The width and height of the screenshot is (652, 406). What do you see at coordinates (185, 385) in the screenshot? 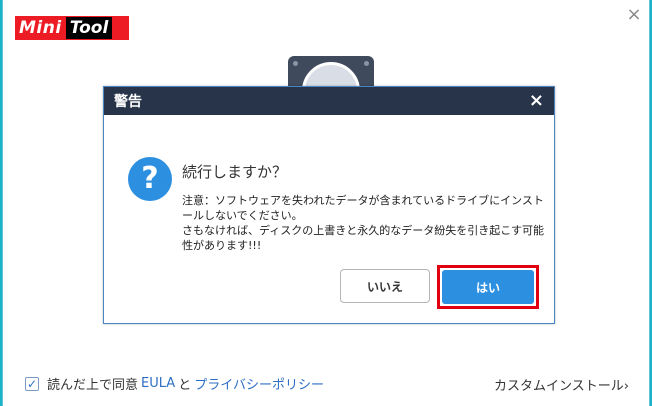
I see `and-text: と` at bounding box center [185, 385].